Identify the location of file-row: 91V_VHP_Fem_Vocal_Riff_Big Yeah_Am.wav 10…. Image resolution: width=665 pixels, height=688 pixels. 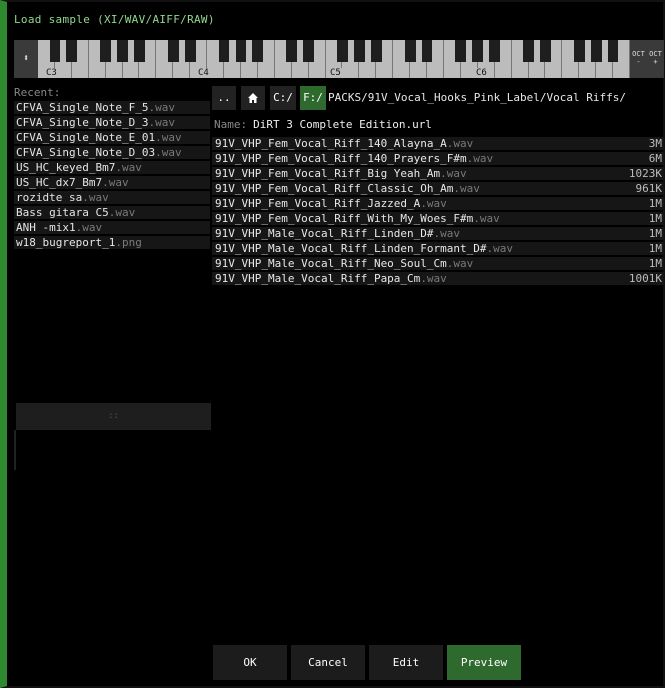
(438, 173).